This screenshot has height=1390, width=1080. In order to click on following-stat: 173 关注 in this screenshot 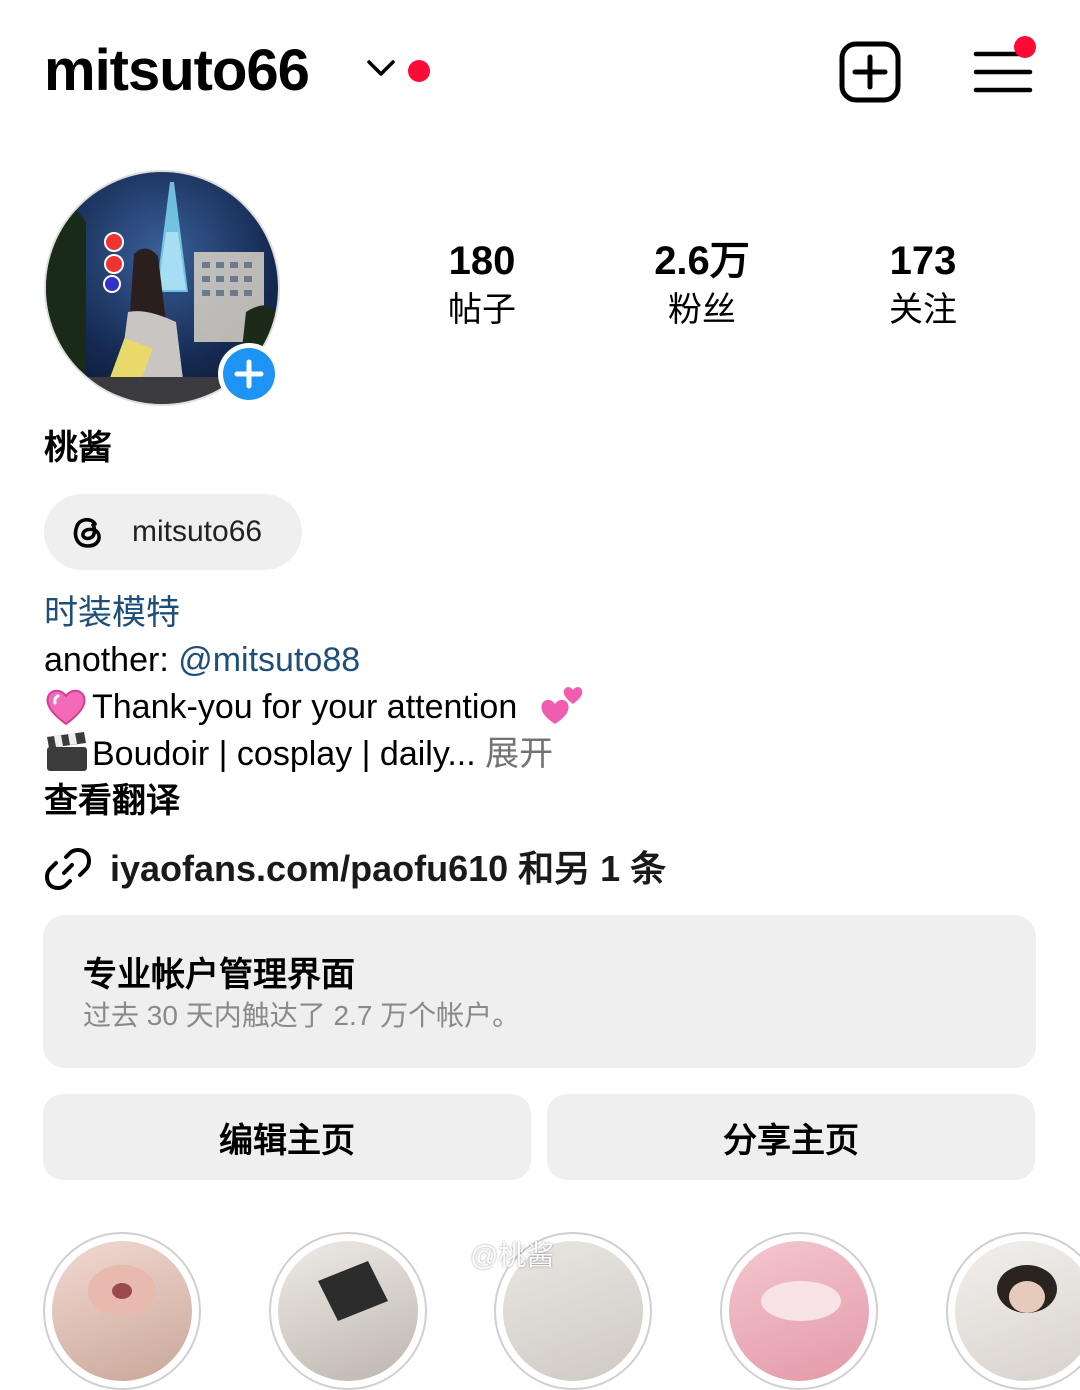, I will do `click(923, 284)`.